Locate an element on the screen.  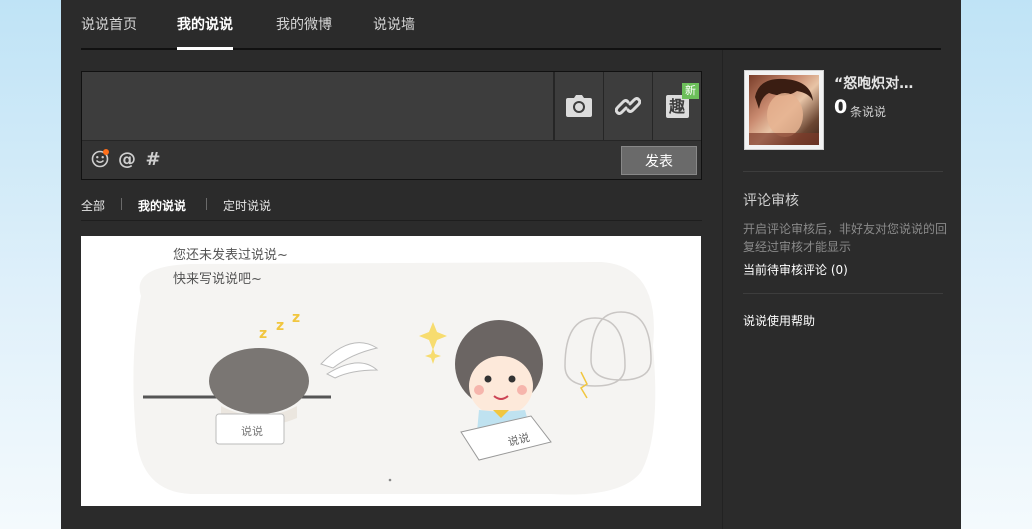
at-button: @ is located at coordinates (127, 160).